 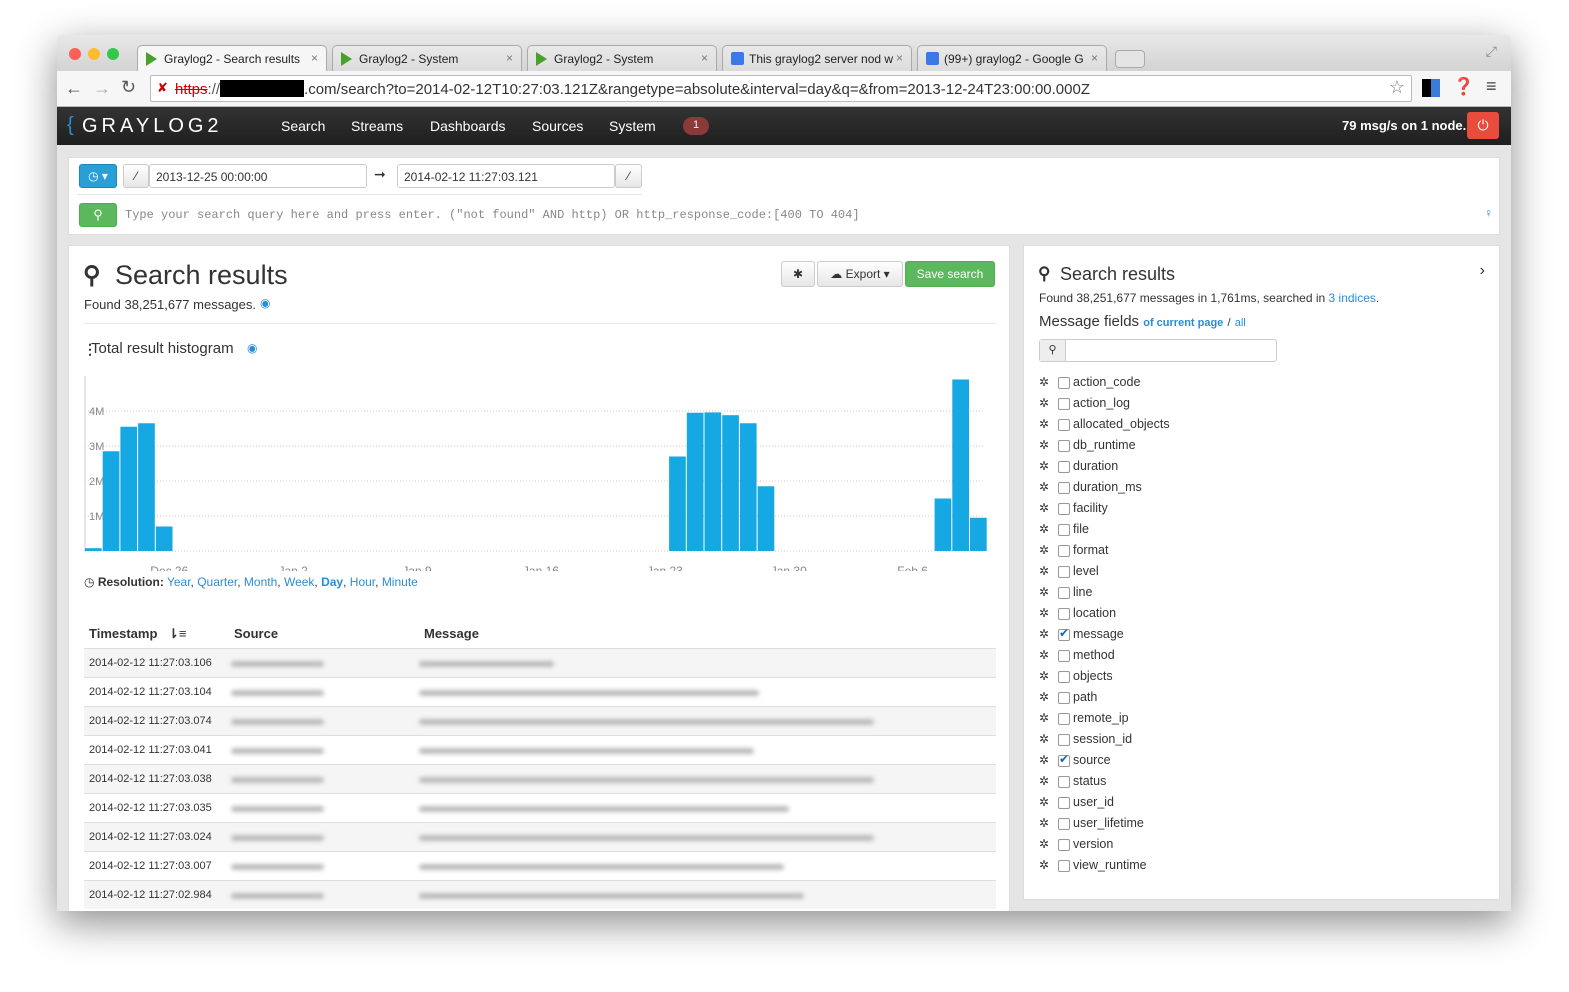 I want to click on new-tab-button, so click(x=1130, y=59).